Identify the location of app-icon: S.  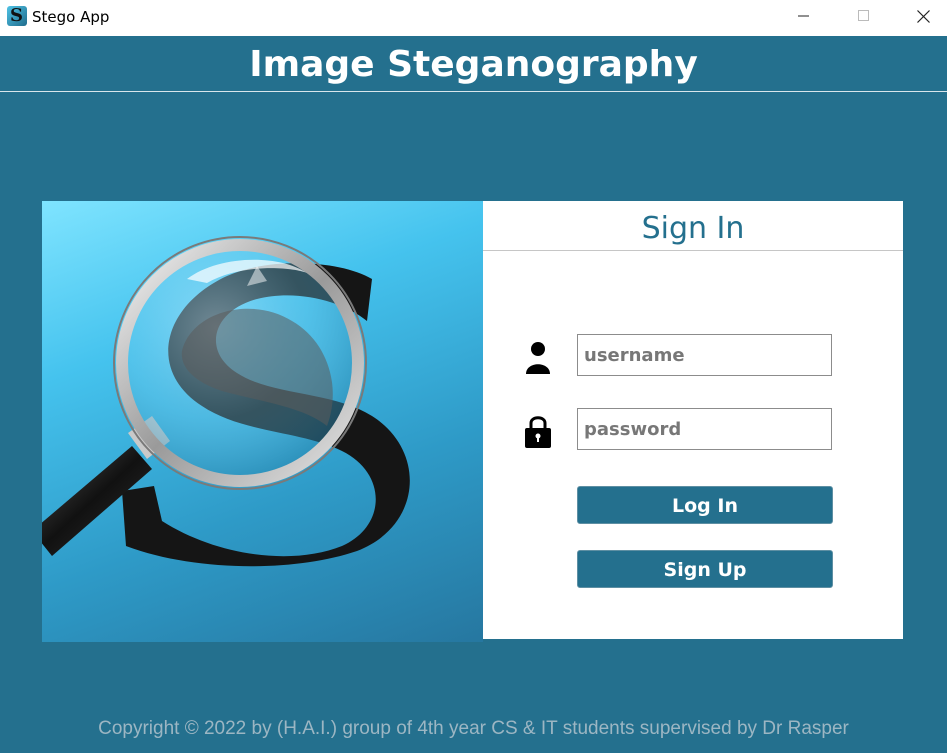
(17, 16).